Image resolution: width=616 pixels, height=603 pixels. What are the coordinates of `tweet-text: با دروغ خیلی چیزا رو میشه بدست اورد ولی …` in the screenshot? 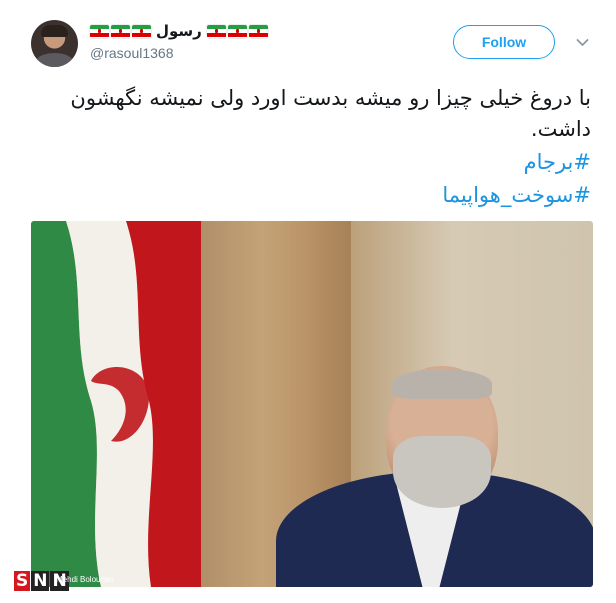 It's located at (330, 113).